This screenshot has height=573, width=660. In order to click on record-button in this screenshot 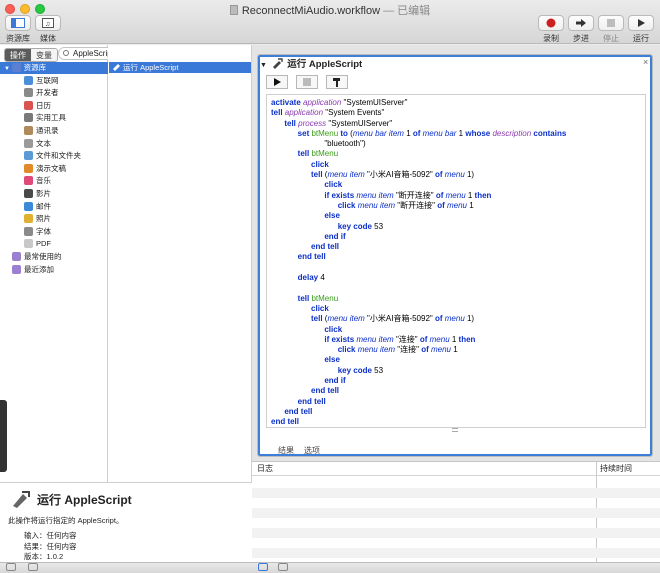, I will do `click(551, 23)`.